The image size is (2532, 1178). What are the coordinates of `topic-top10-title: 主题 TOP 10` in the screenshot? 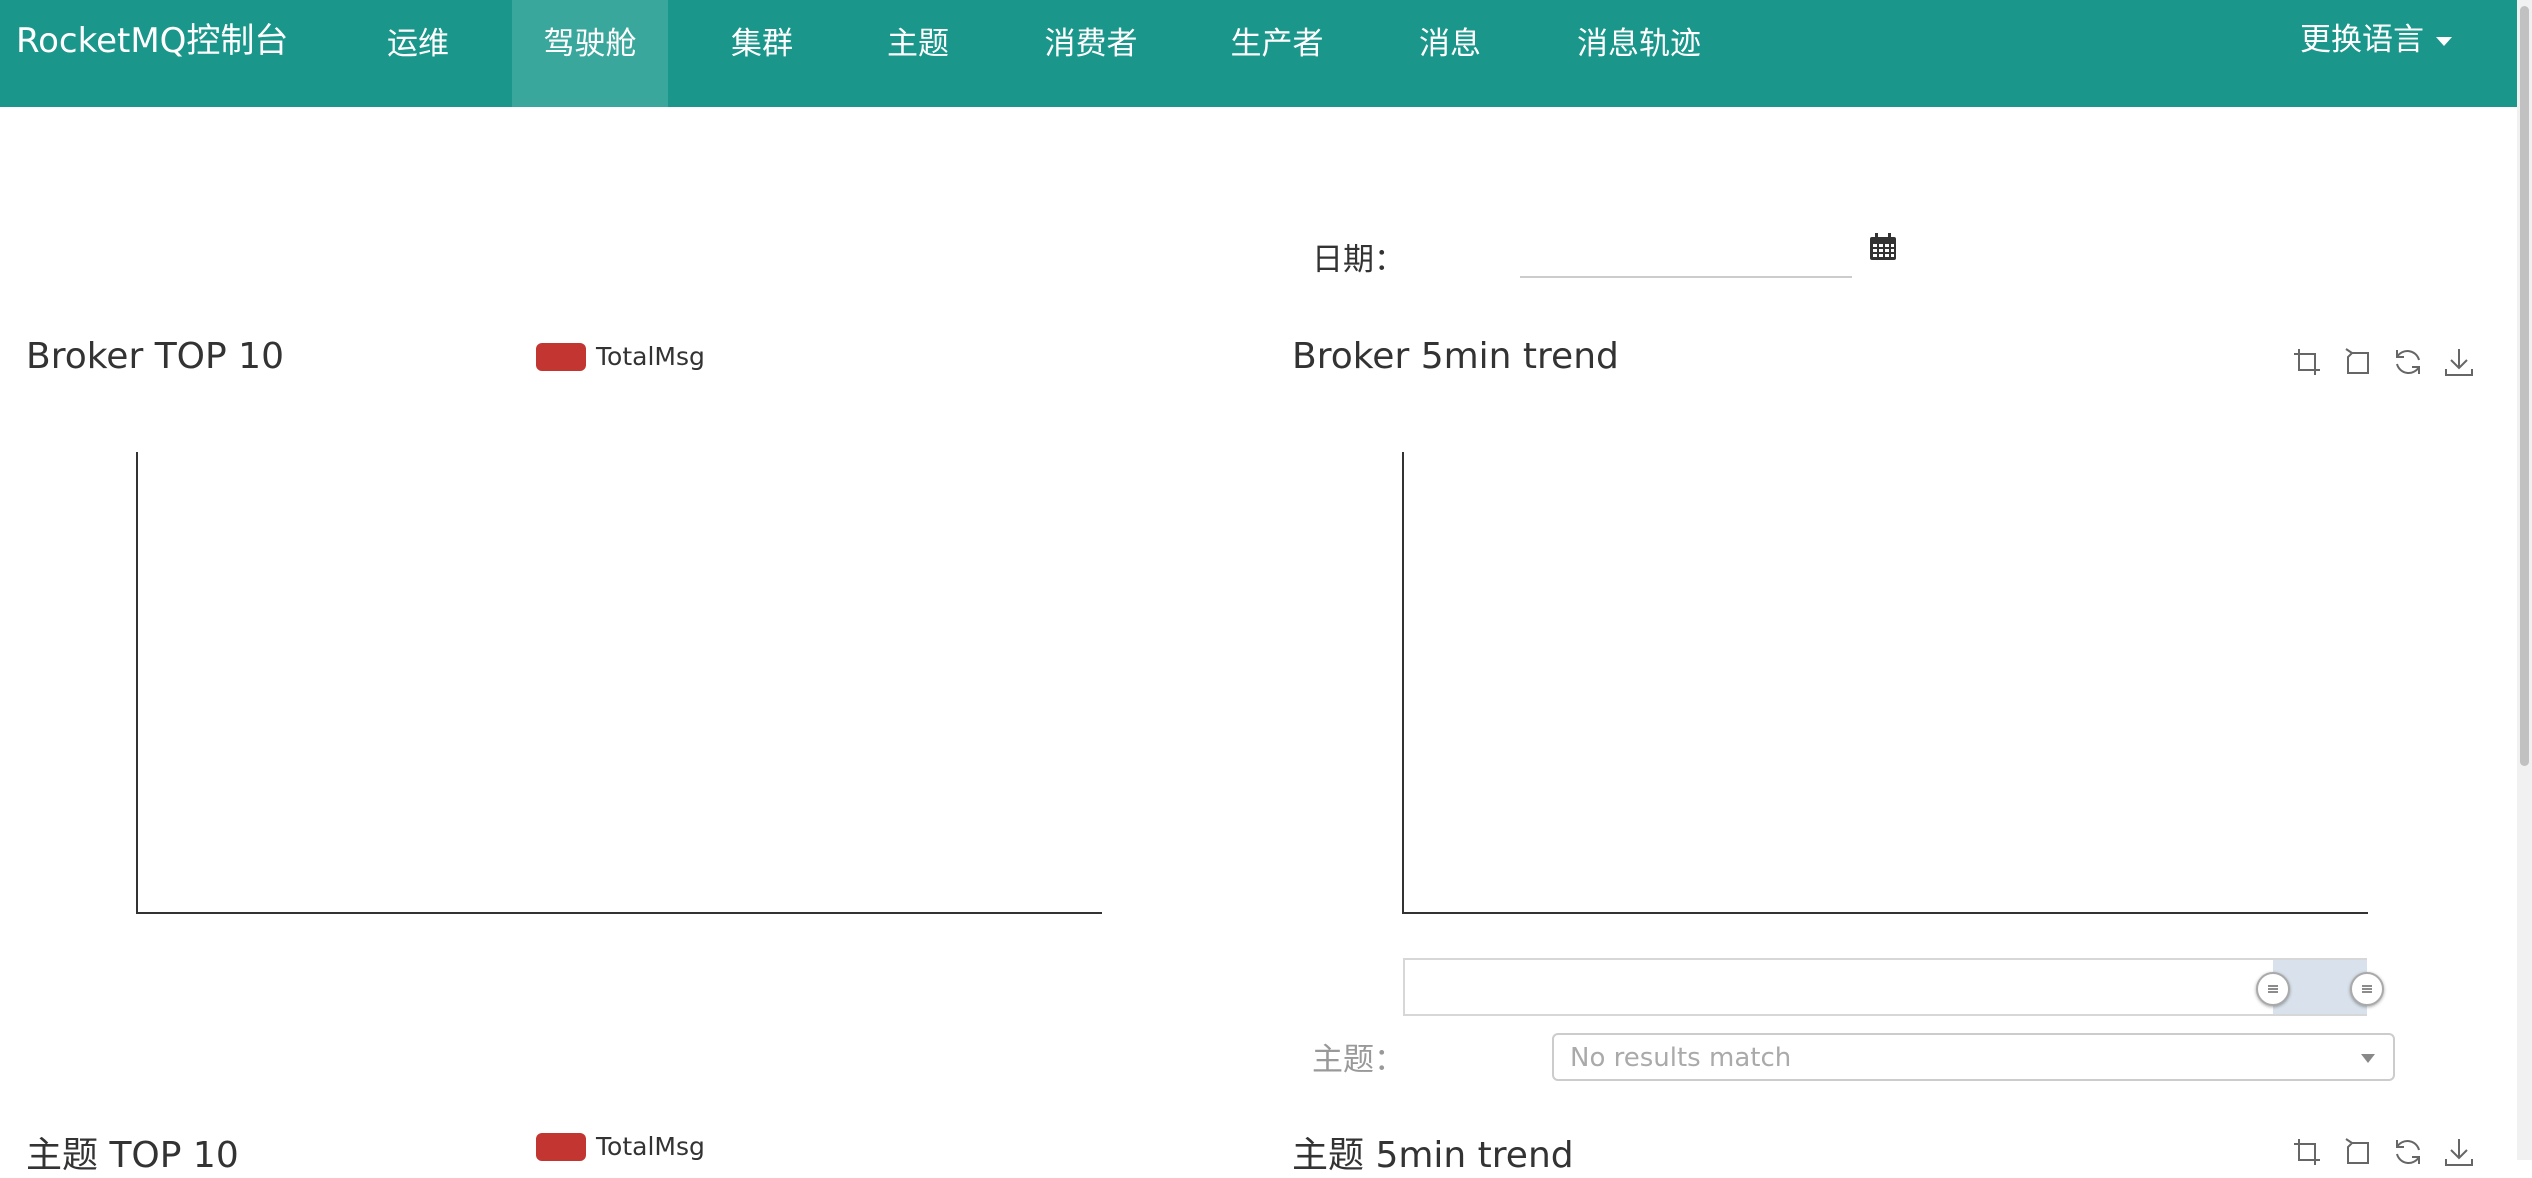 It's located at (132, 1155).